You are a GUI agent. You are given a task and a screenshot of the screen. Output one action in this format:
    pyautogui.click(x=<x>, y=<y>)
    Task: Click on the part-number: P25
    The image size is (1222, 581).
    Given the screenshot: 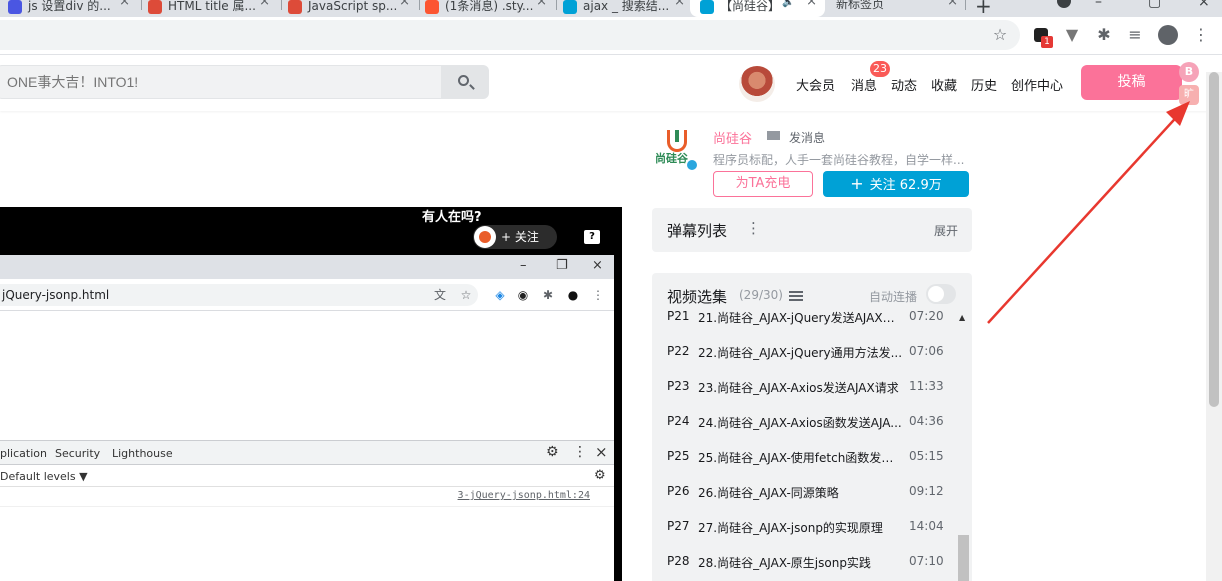 What is the action you would take?
    pyautogui.click(x=678, y=456)
    